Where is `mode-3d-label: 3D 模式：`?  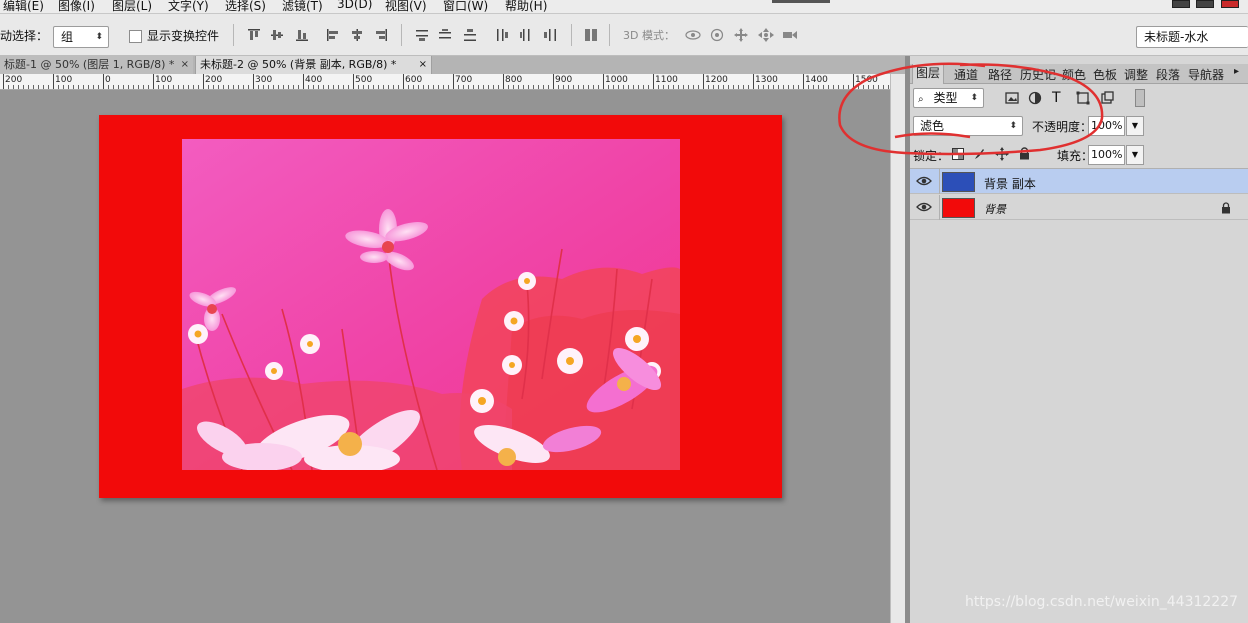 mode-3d-label: 3D 模式： is located at coordinates (649, 35).